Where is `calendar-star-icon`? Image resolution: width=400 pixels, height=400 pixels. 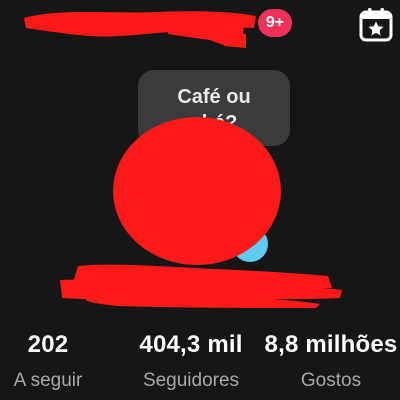
calendar-star-icon is located at coordinates (376, 24).